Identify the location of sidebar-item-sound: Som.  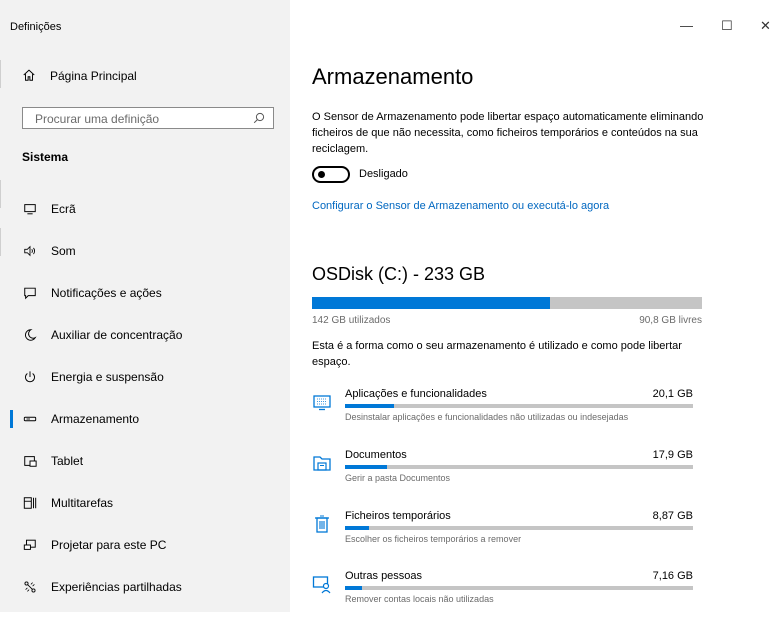
(145, 251).